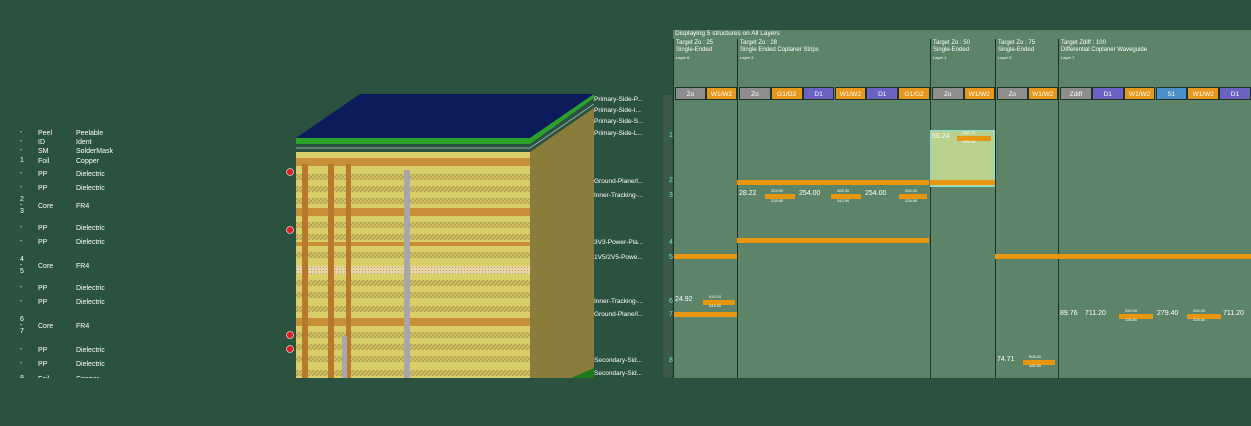 Image resolution: width=1251 pixels, height=426 pixels. What do you see at coordinates (22, 265) in the screenshot?
I see `legend-layer-number: 4 - 5` at bounding box center [22, 265].